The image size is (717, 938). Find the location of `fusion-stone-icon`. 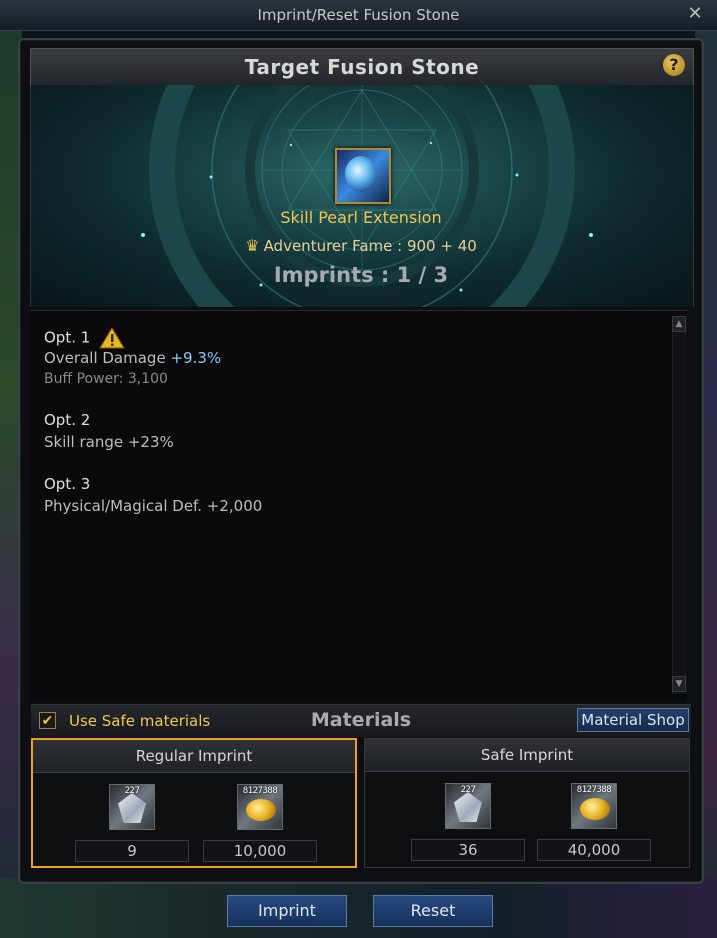

fusion-stone-icon is located at coordinates (363, 176).